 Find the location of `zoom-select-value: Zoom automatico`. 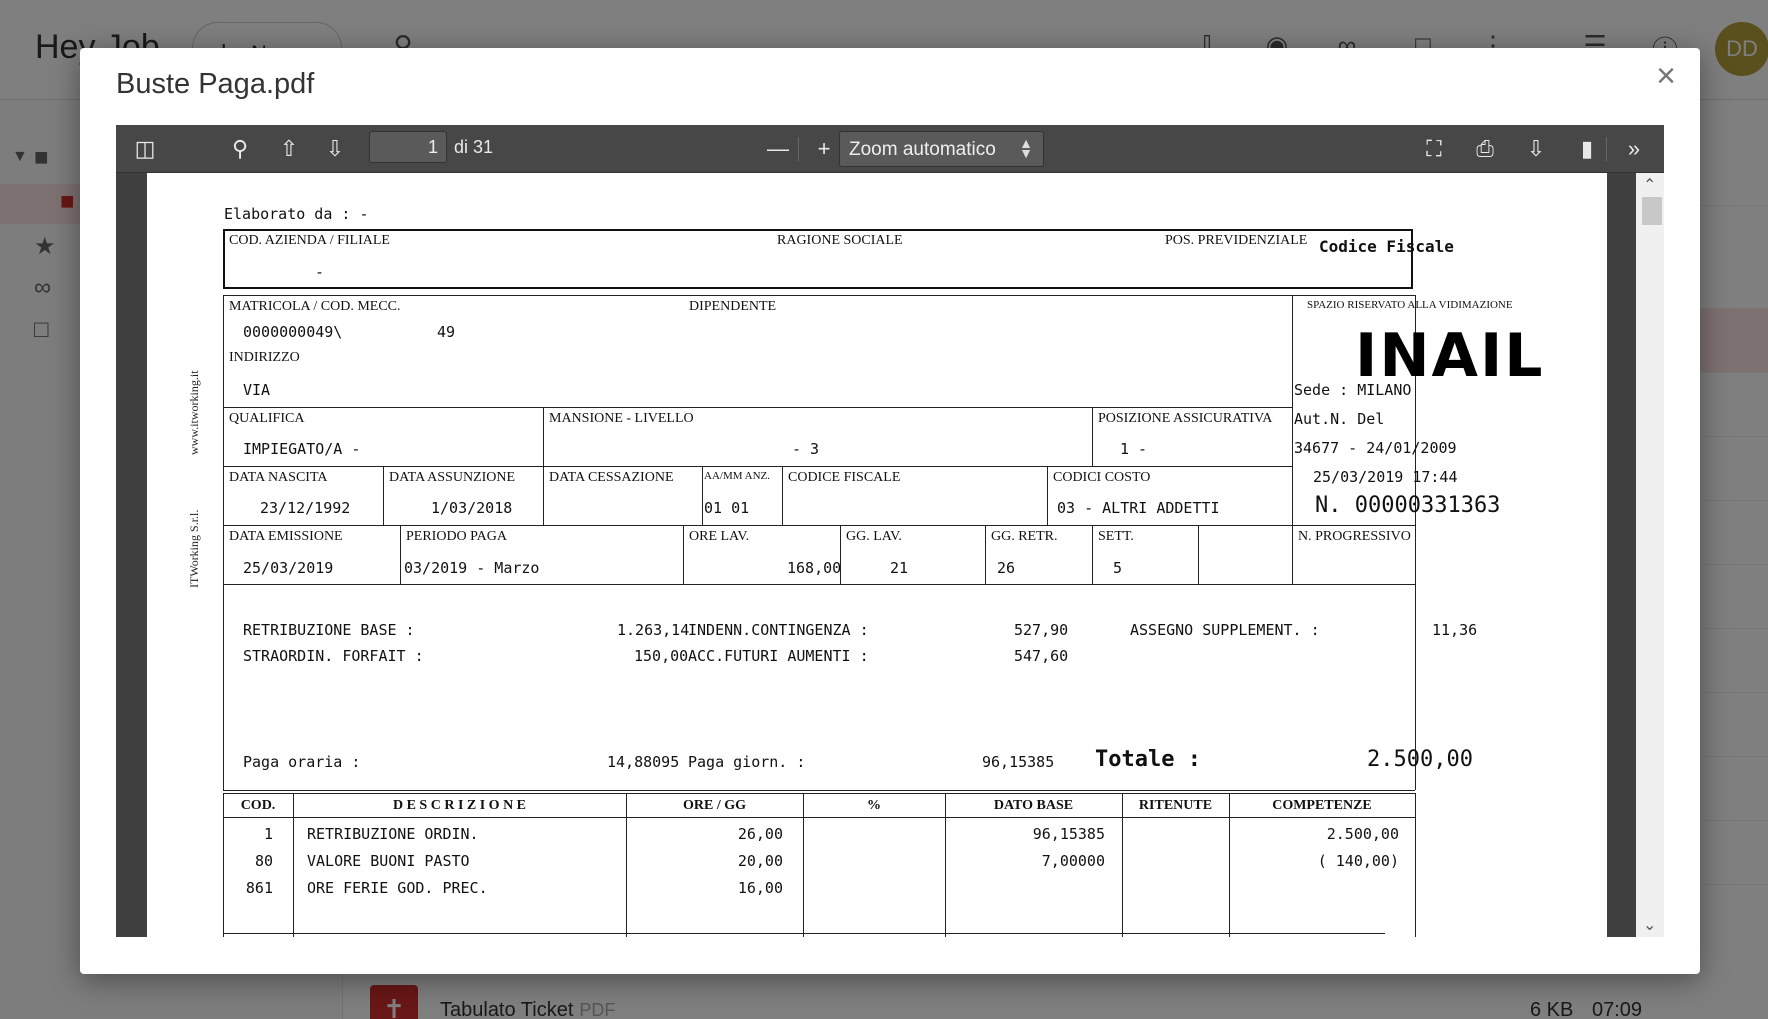

zoom-select-value: Zoom automatico is located at coordinates (922, 149).